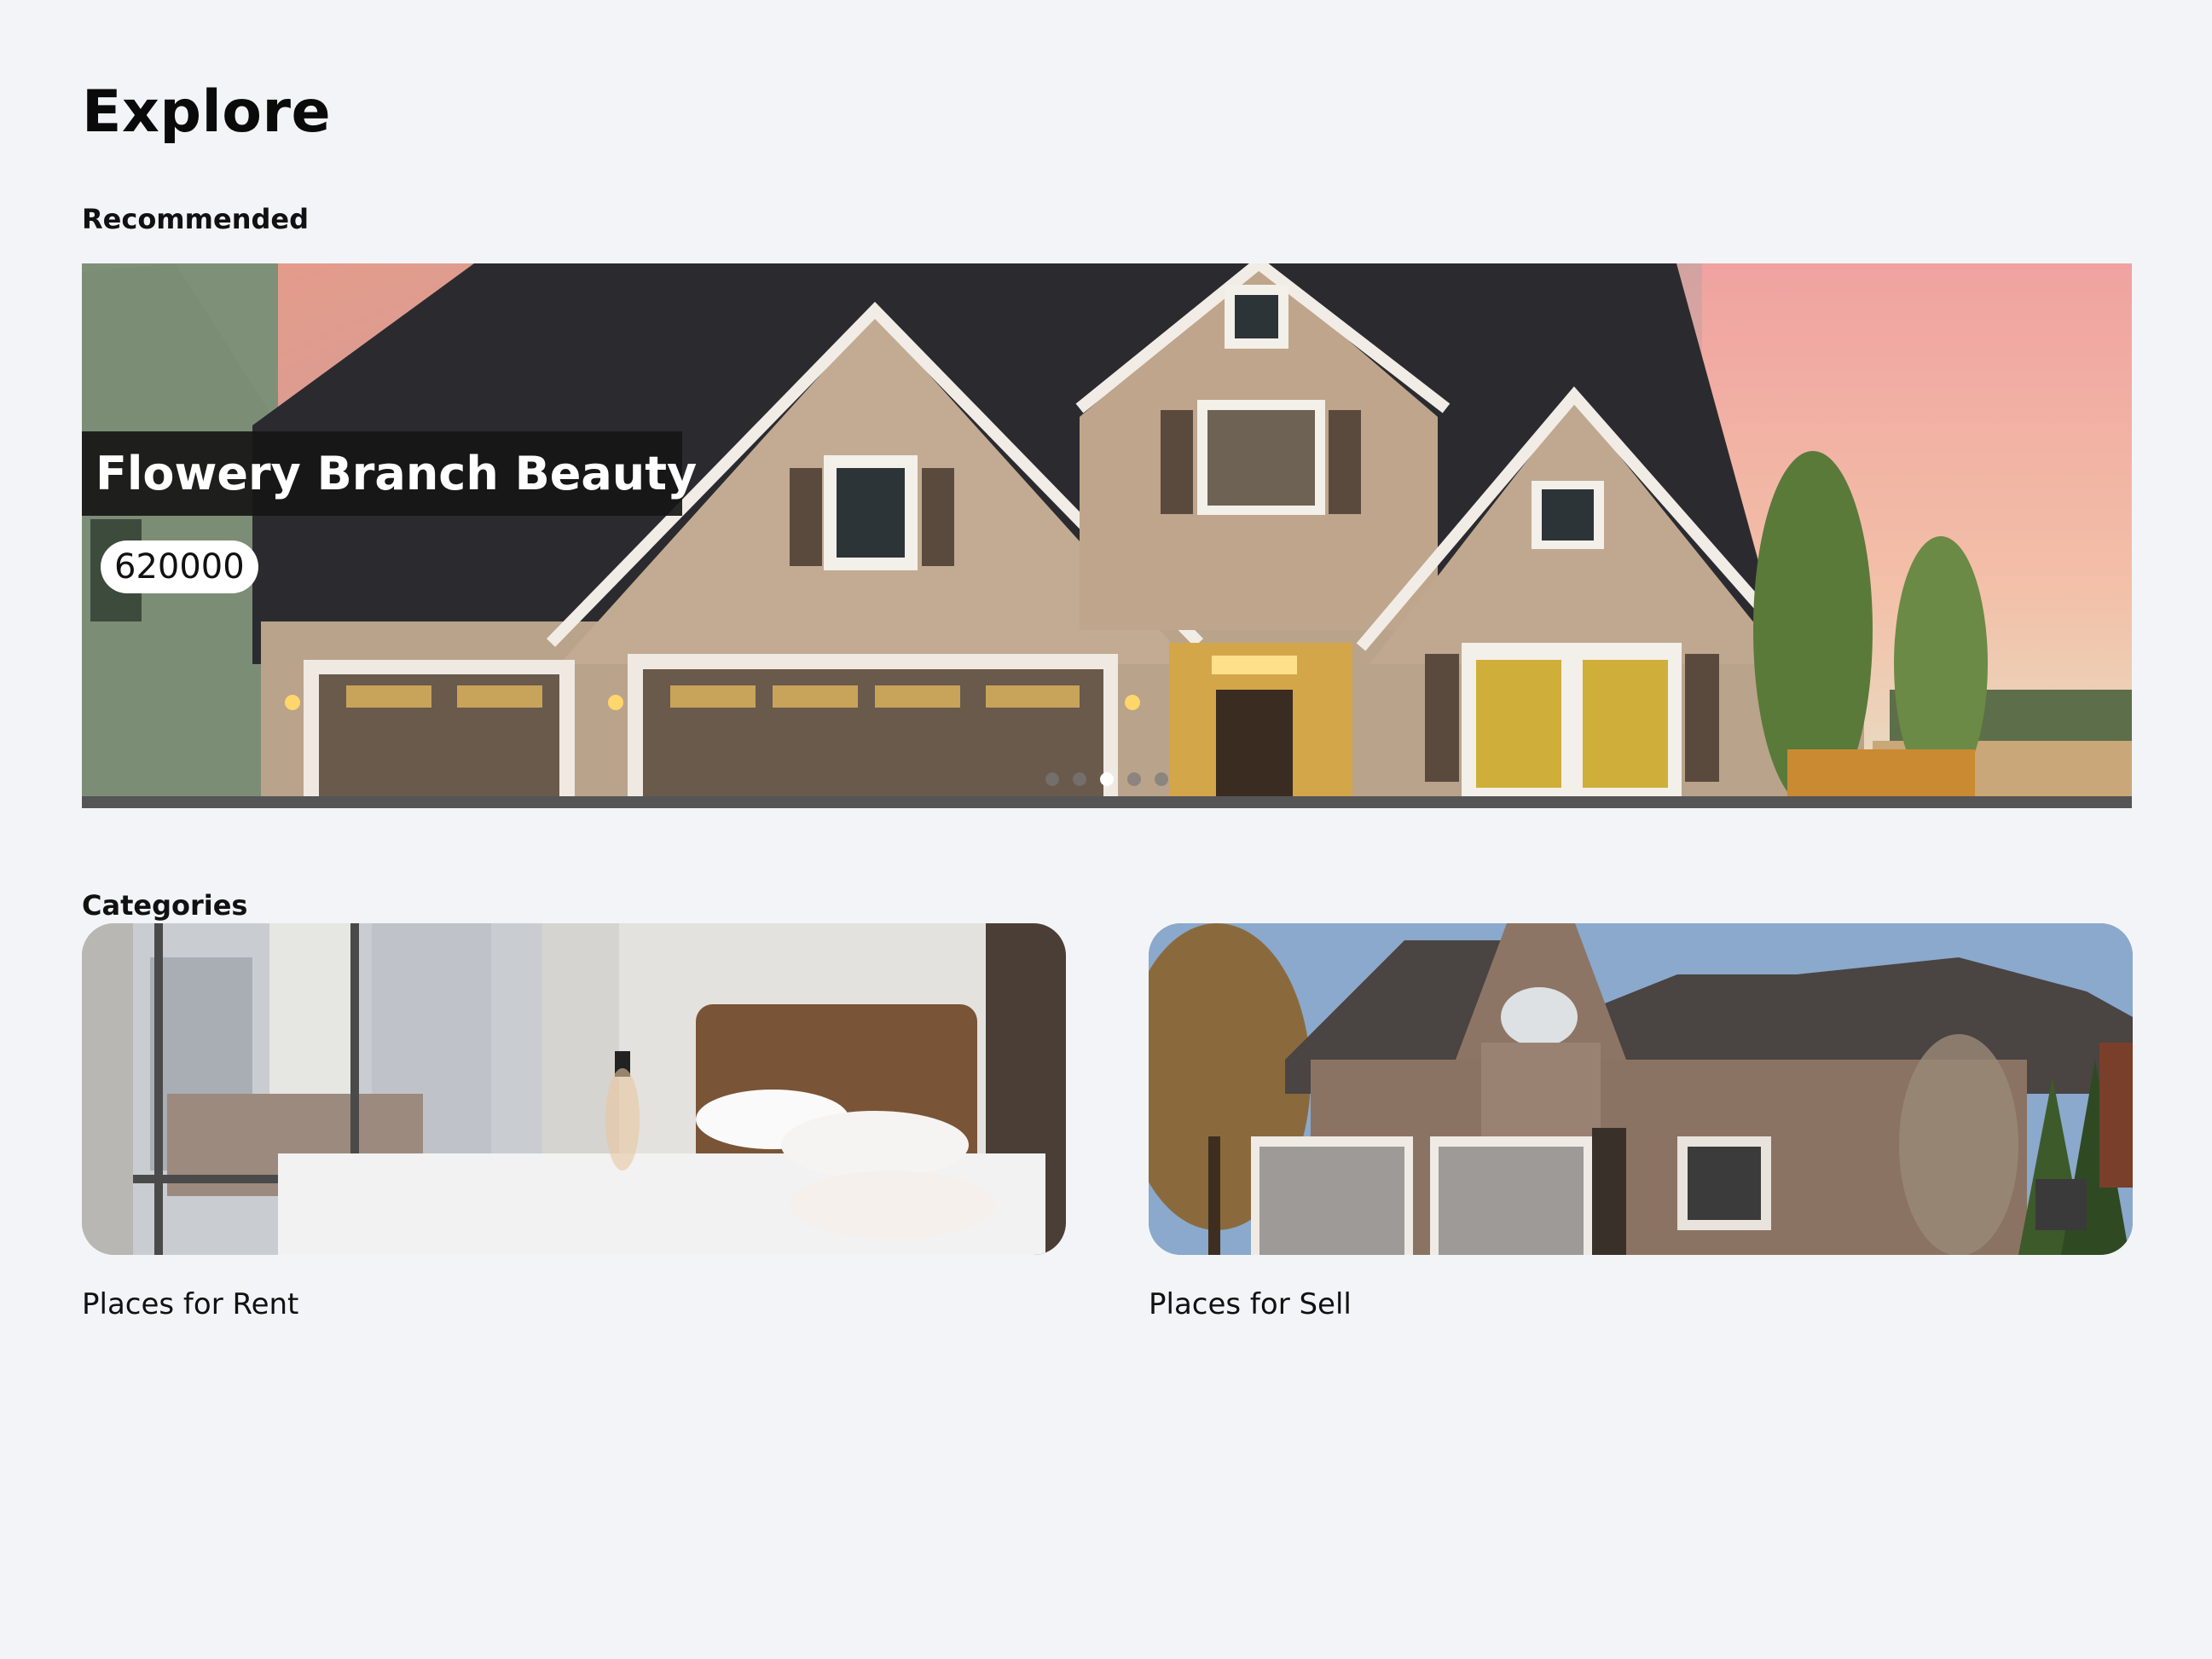 This screenshot has width=2212, height=1659. I want to click on category-label-rent: Places for Rent, so click(190, 1304).